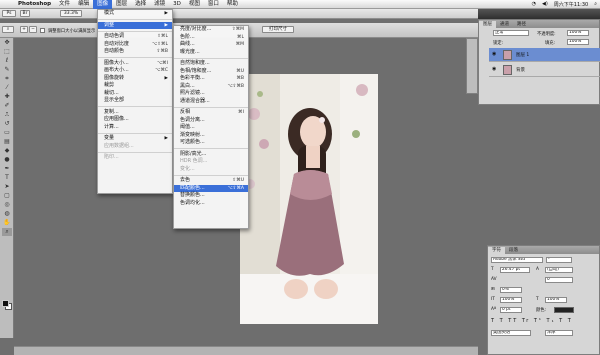 This screenshot has width=600, height=355. Describe the element at coordinates (211, 72) in the screenshot. I see `menu-item-hue-saturation: 色相/饱和度... ⌘U` at that location.